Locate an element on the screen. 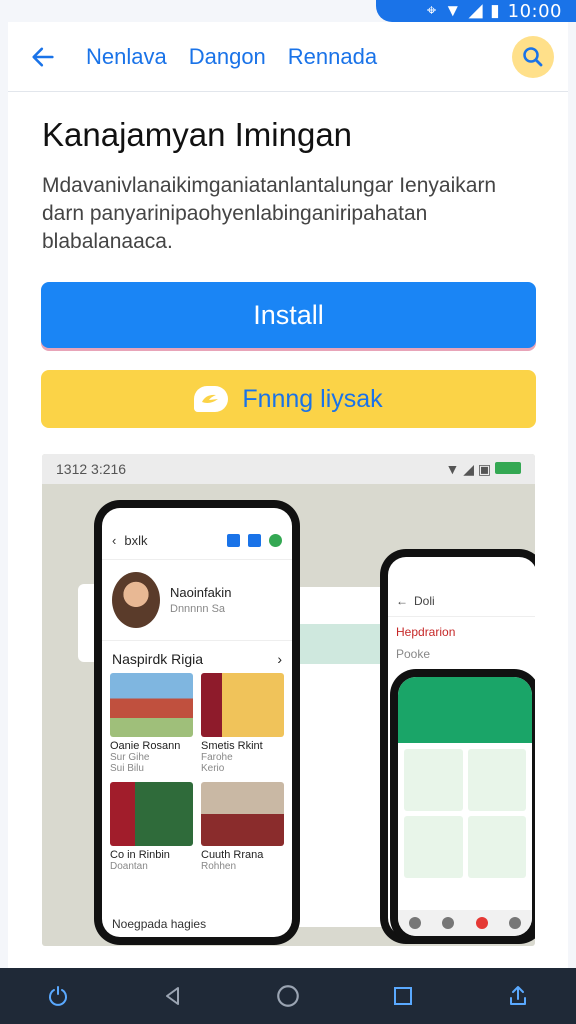 This screenshot has height=1024, width=576. tab-nenlava: Nenlava is located at coordinates (126, 57).